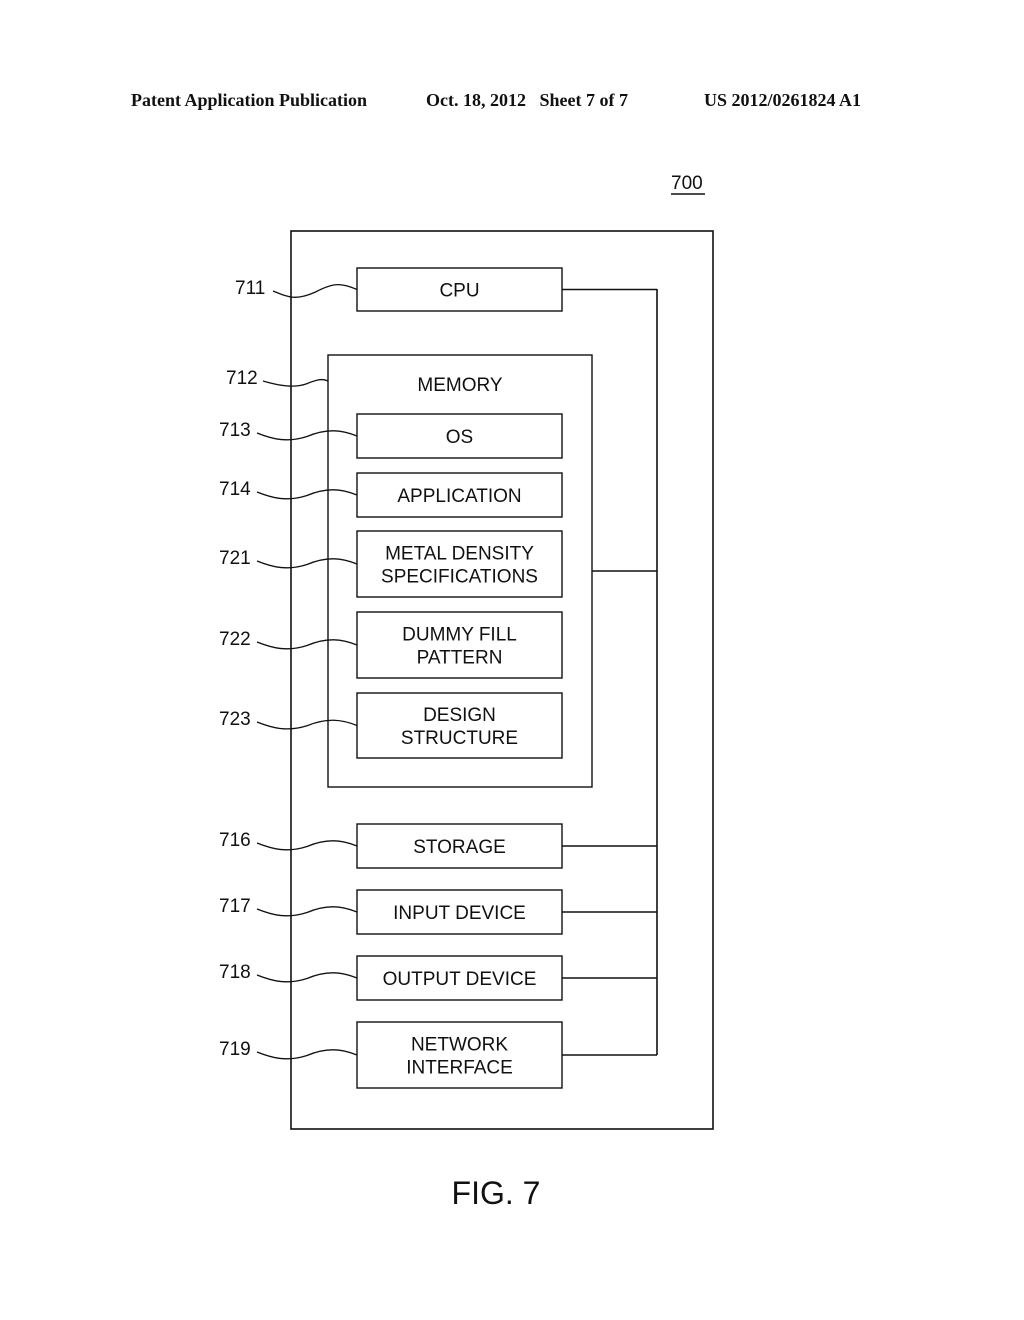 Image resolution: width=1024 pixels, height=1320 pixels. What do you see at coordinates (459, 554) in the screenshot?
I see `metal-density-label: METAL DENSITY` at bounding box center [459, 554].